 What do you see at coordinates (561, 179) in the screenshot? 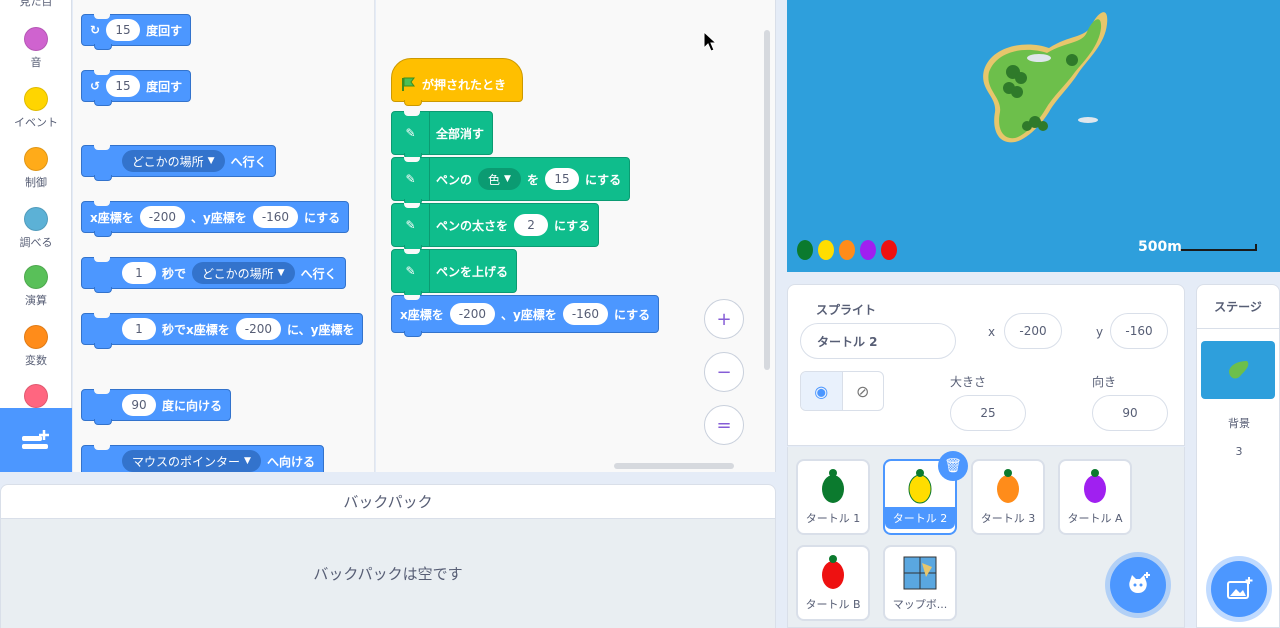
I see `pen-value: 15` at bounding box center [561, 179].